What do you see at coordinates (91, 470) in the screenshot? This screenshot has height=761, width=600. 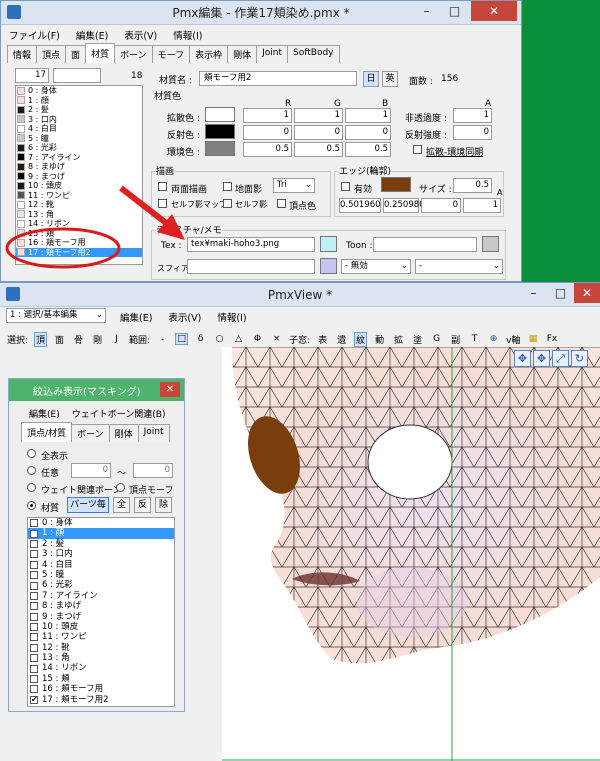 I see `range-from-input: 0` at bounding box center [91, 470].